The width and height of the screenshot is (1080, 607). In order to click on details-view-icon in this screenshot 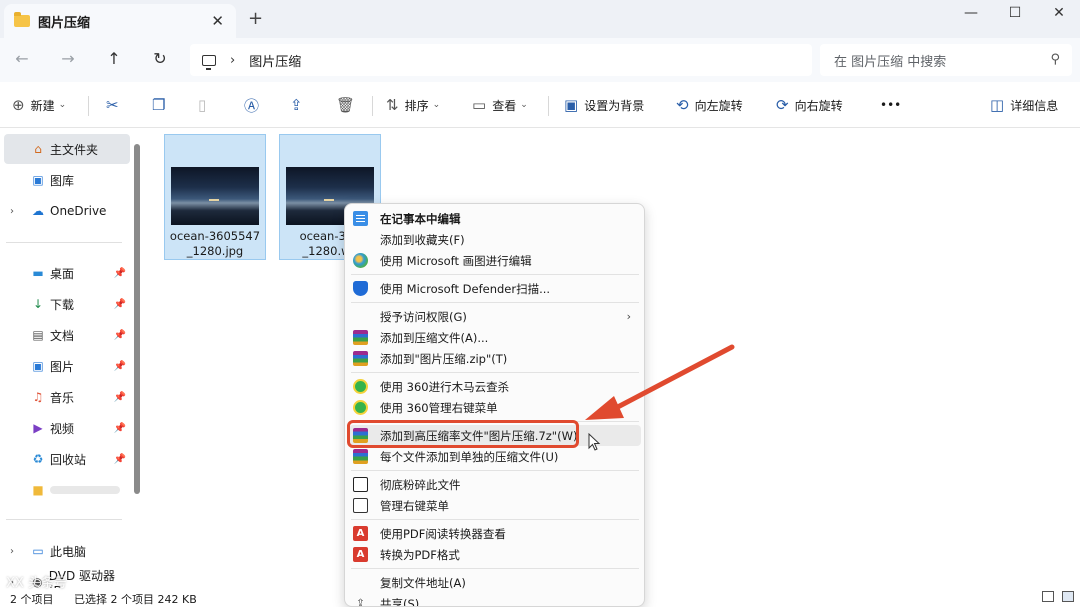, I will do `click(1048, 596)`.